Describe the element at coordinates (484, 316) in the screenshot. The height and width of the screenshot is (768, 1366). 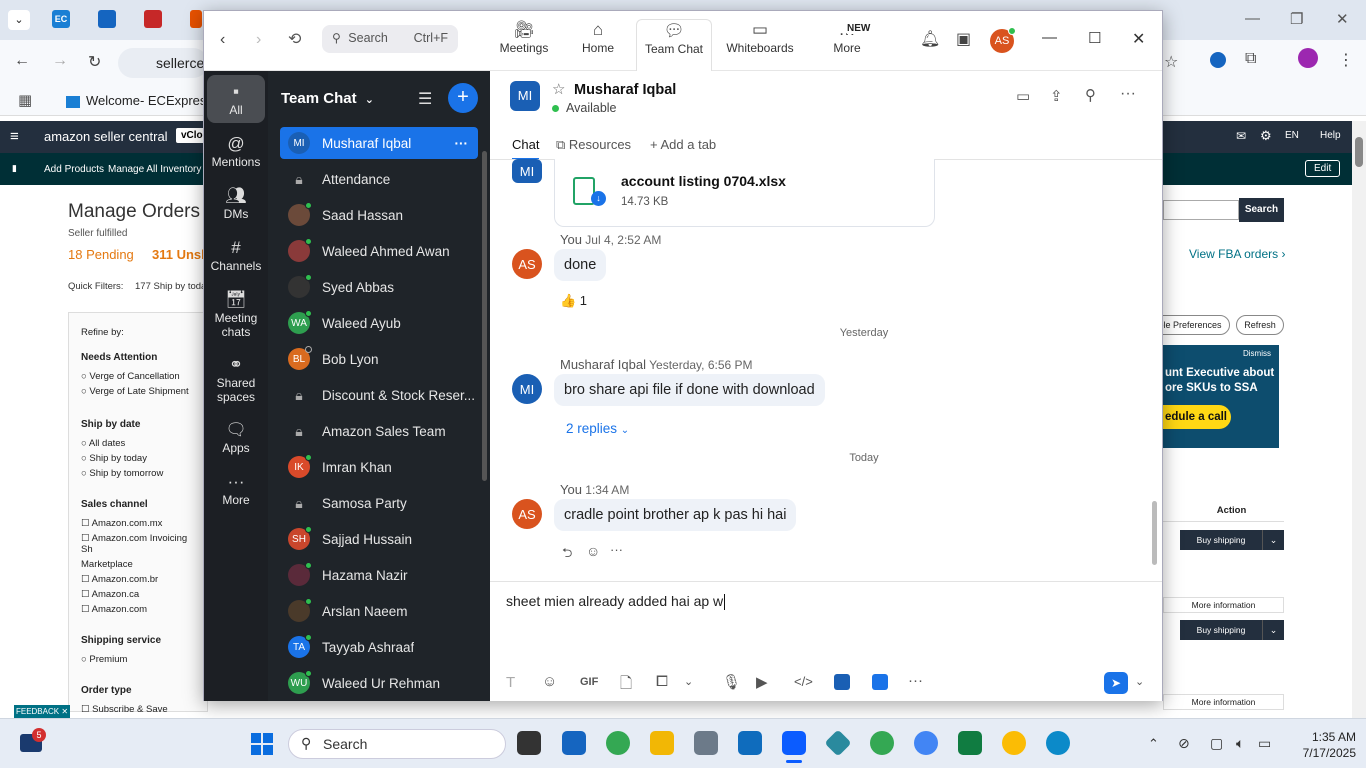
I see `chat-list-scrollbar` at that location.